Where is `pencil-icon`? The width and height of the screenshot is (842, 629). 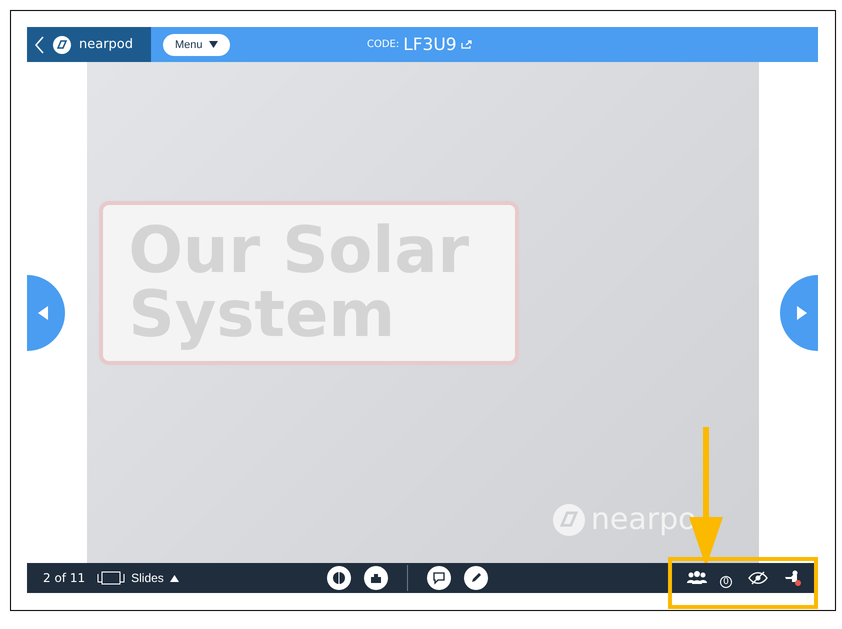
pencil-icon is located at coordinates (476, 578).